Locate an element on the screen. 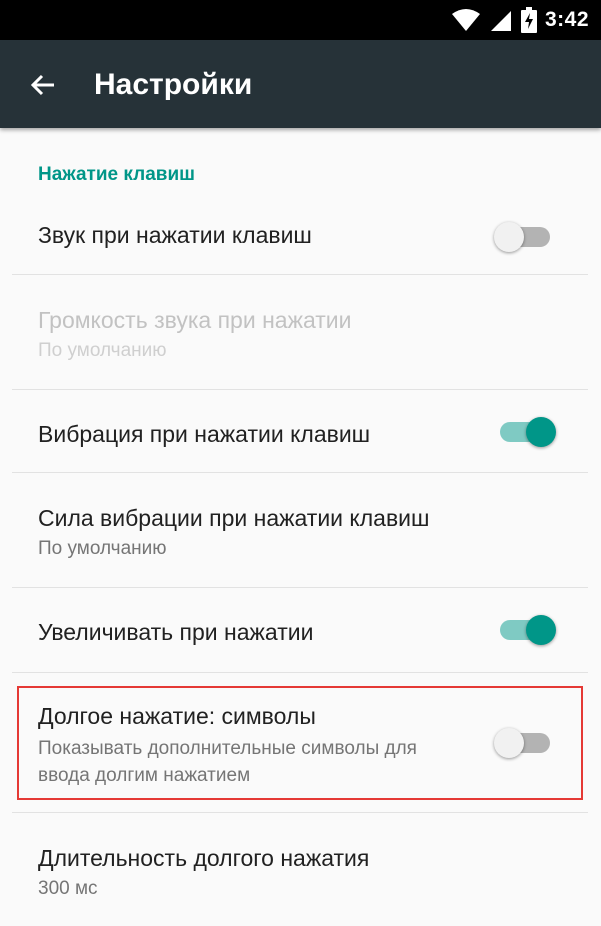 The height and width of the screenshot is (926, 601). highlight-frame is located at coordinates (300, 743).